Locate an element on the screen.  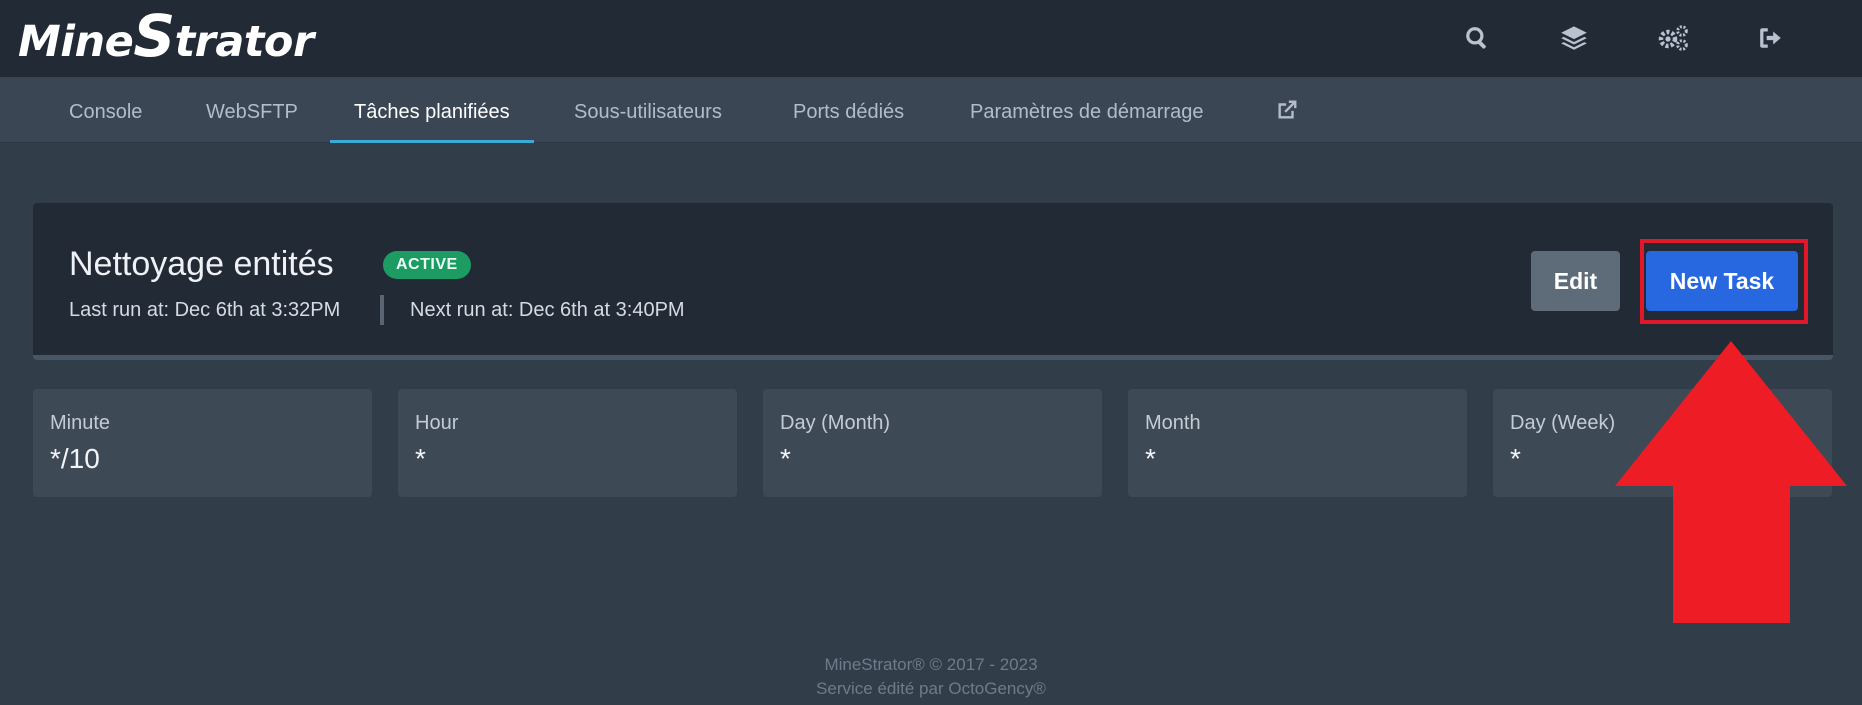
logo-text-before: Mine is located at coordinates (76, 42).